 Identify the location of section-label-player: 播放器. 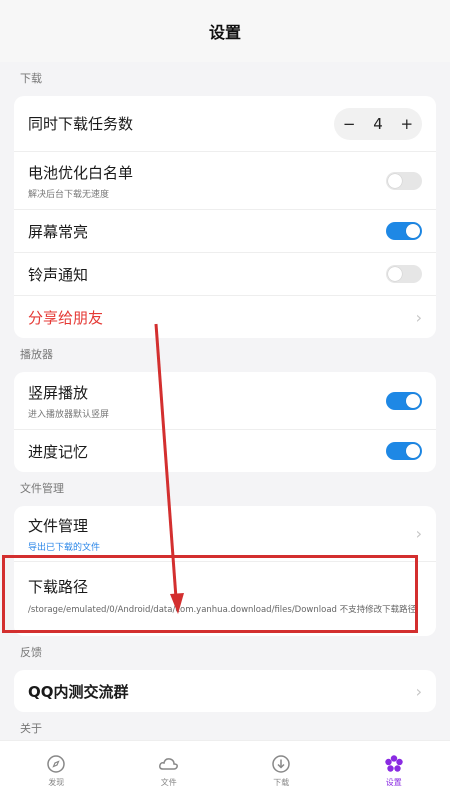
(36, 354).